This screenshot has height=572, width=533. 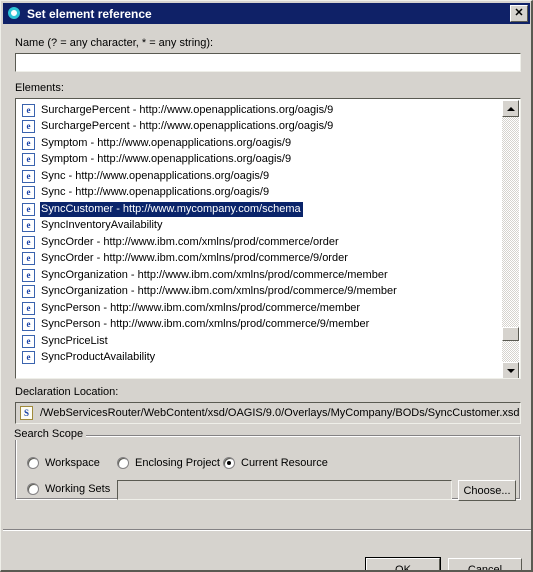 I want to click on list-item: e SyncInventoryAvailability, so click(x=260, y=226).